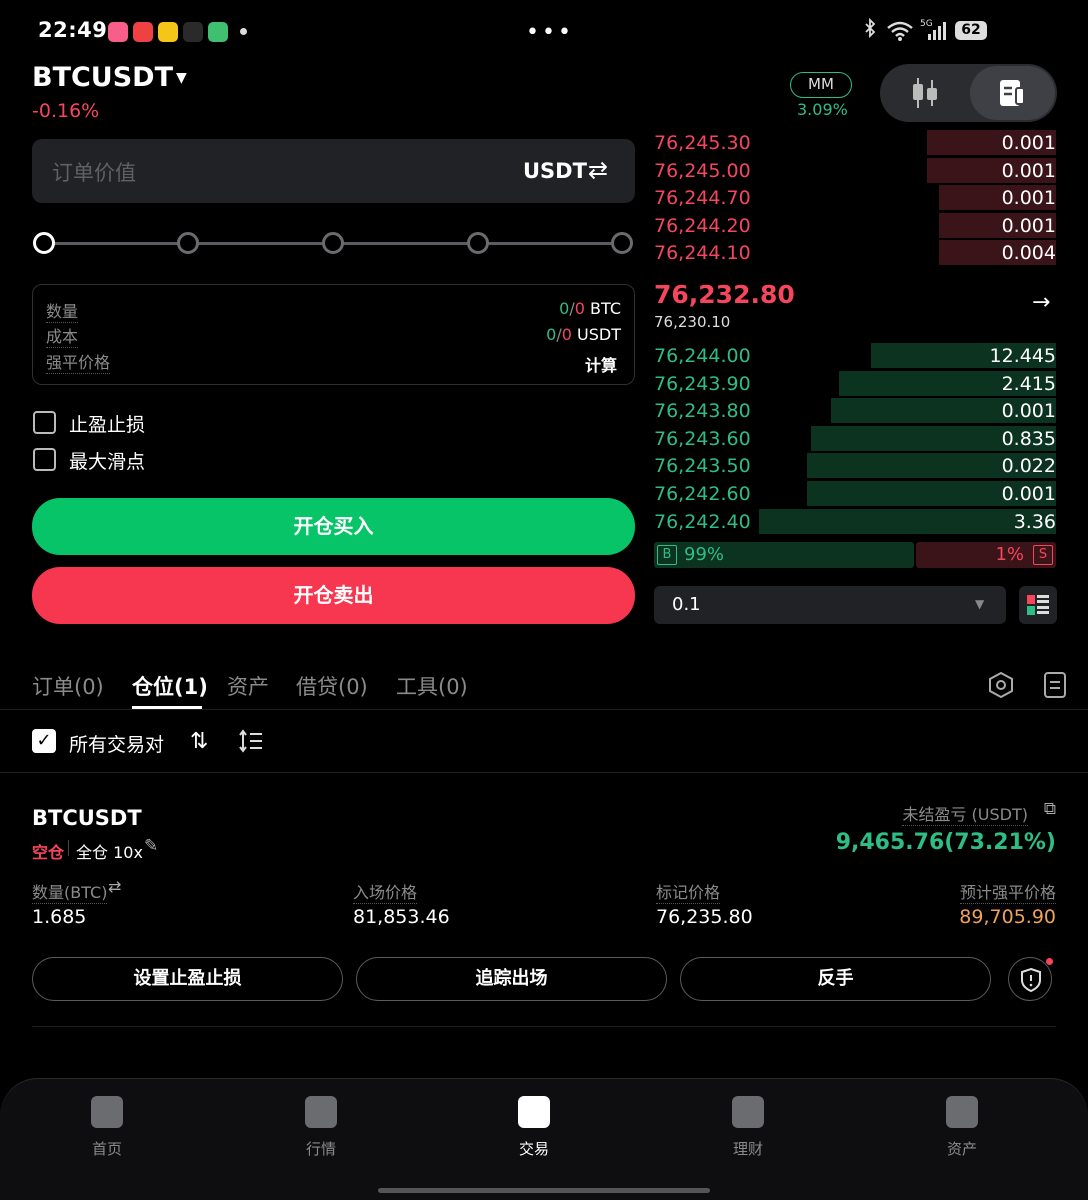 The image size is (1088, 1200). I want to click on all-pairs-label: 所有交易对, so click(117, 745).